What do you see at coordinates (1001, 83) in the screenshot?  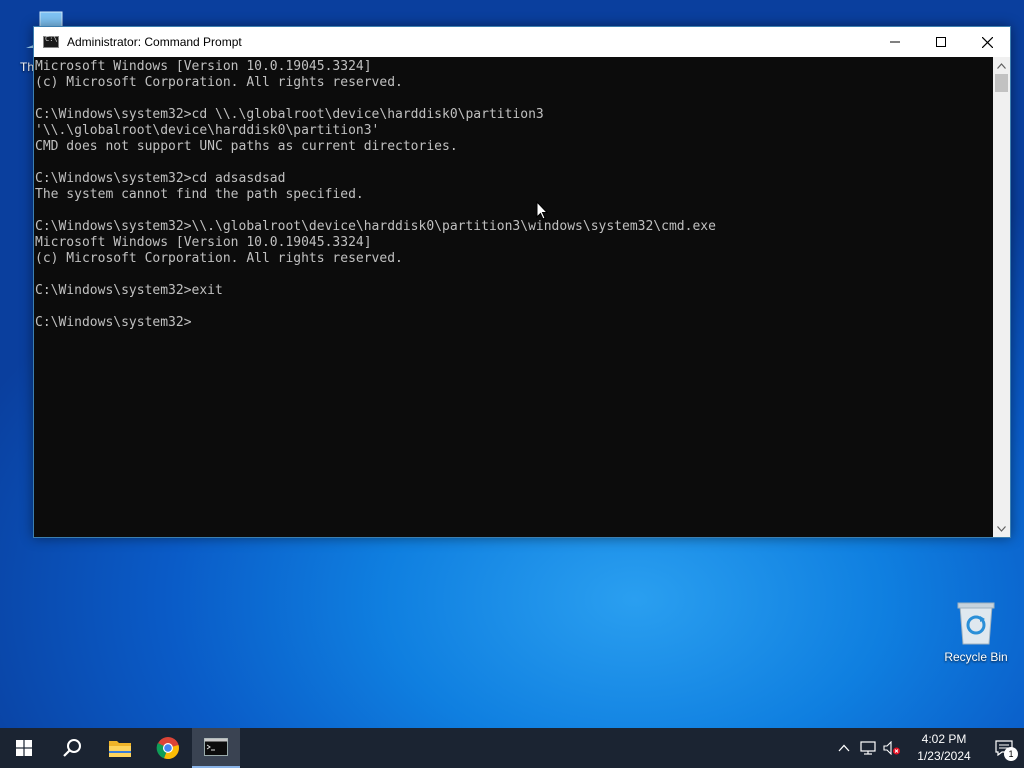 I see `scroll-thumb` at bounding box center [1001, 83].